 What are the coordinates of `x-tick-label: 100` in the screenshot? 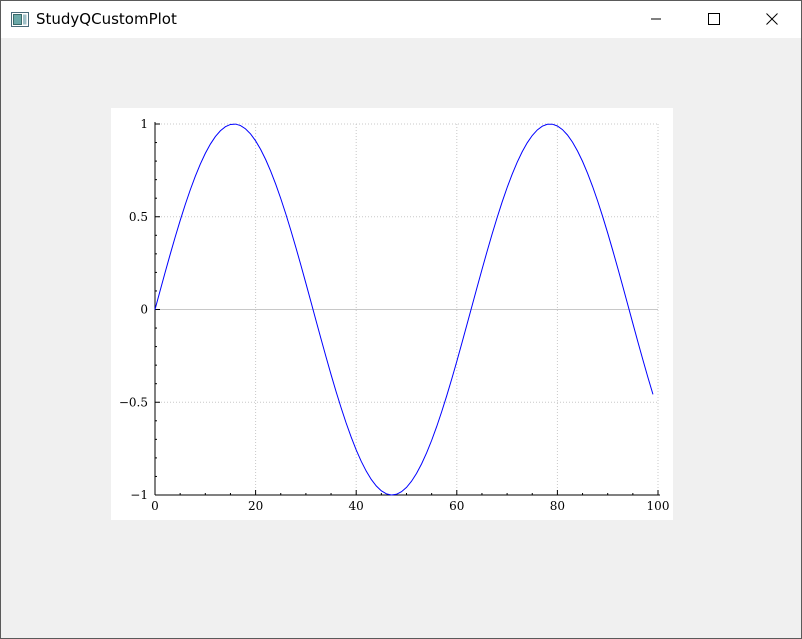 It's located at (658, 506).